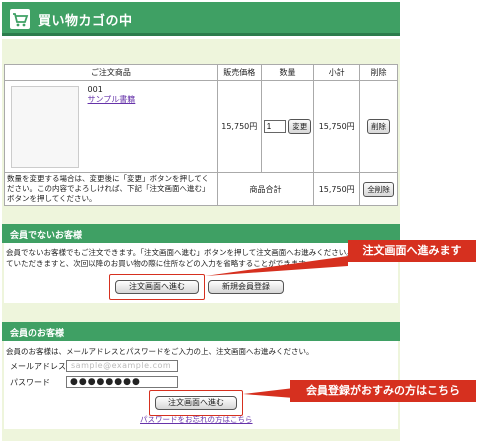  Describe the element at coordinates (112, 99) in the screenshot. I see `product-link: サンプル書籍` at that location.